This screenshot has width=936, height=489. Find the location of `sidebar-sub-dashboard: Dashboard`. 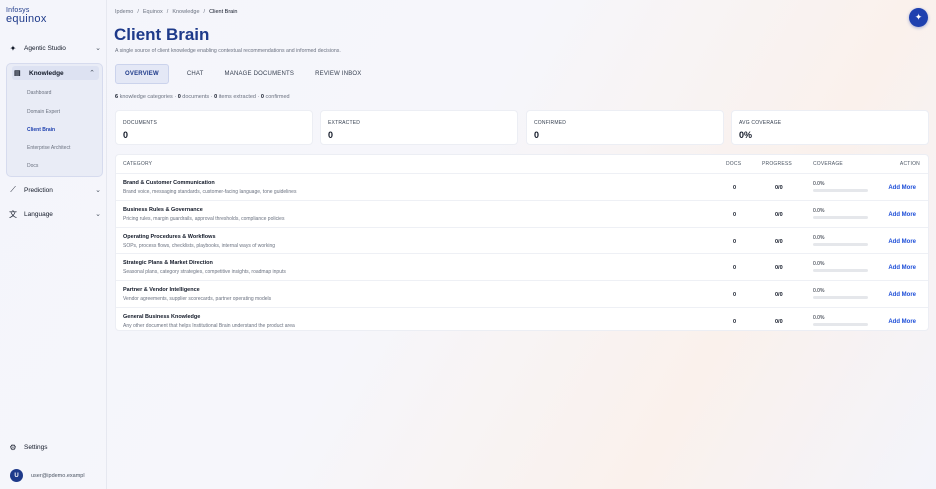

sidebar-sub-dashboard: Dashboard is located at coordinates (39, 93).